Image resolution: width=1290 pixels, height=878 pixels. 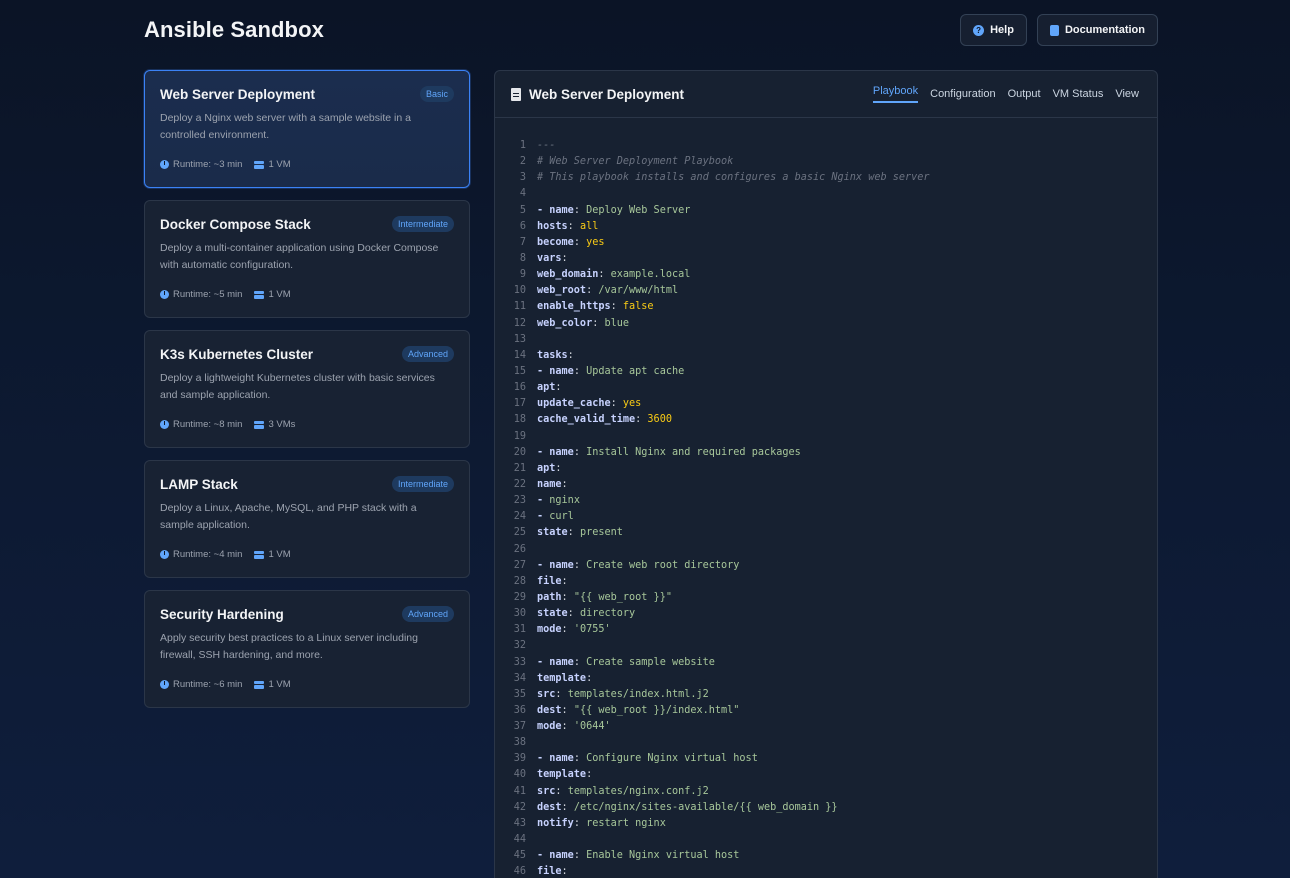 What do you see at coordinates (519, 630) in the screenshot?
I see `line-number: 31` at bounding box center [519, 630].